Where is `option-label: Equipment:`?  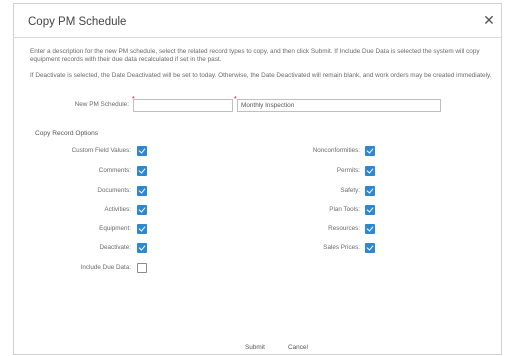 option-label: Equipment: is located at coordinates (115, 228).